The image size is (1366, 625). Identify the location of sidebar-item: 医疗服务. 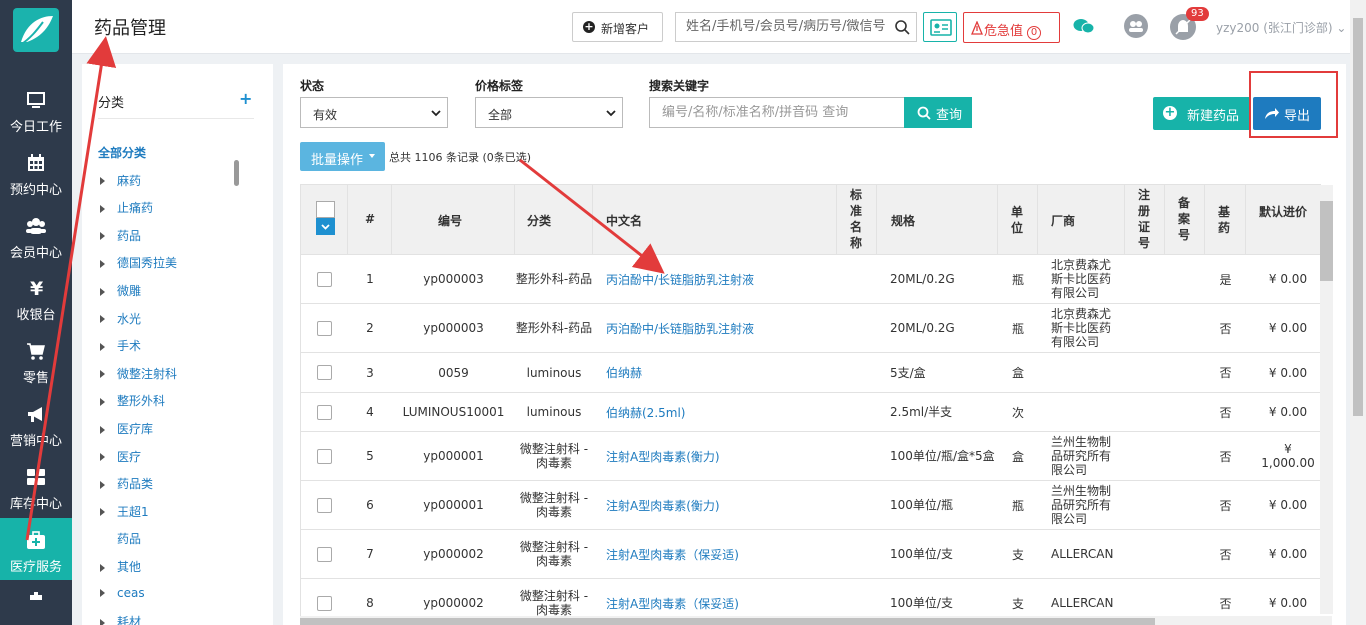
(36, 548).